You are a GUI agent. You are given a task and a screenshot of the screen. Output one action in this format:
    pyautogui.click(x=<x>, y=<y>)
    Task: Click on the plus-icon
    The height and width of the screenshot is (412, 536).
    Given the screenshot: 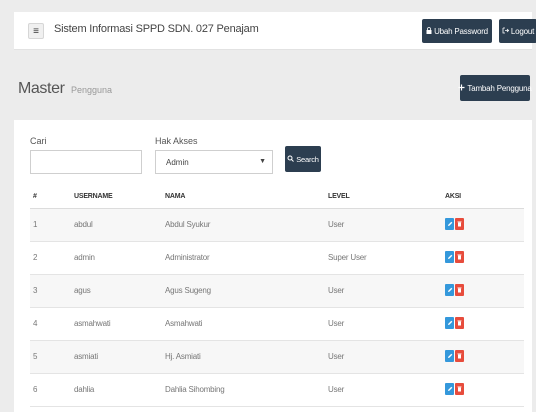 What is the action you would take?
    pyautogui.click(x=461, y=88)
    